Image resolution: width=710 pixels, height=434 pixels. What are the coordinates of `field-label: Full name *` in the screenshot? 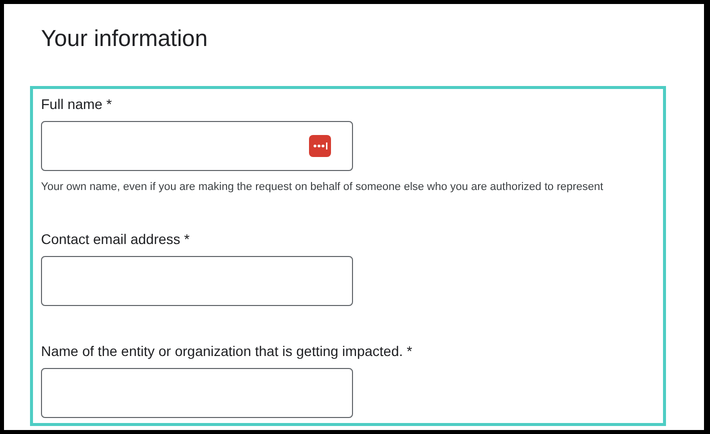 It's located at (77, 104).